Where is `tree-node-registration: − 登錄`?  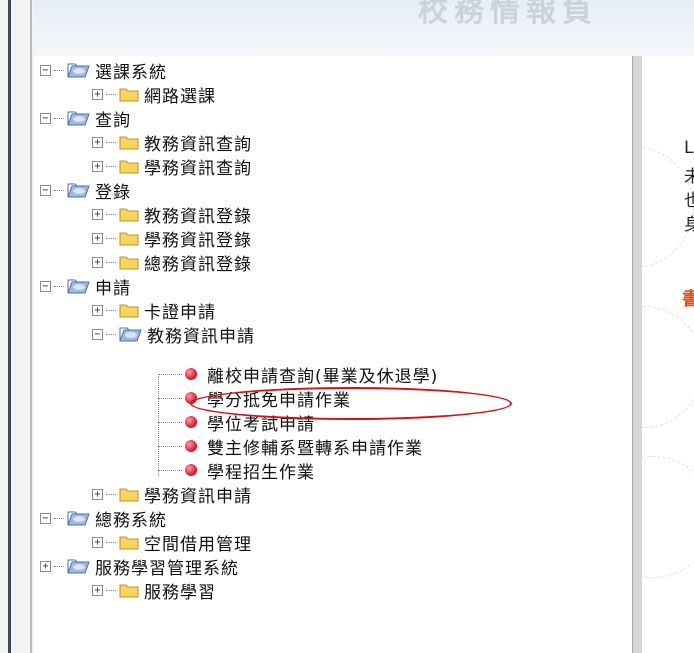 tree-node-registration: − 登錄 is located at coordinates (85, 190).